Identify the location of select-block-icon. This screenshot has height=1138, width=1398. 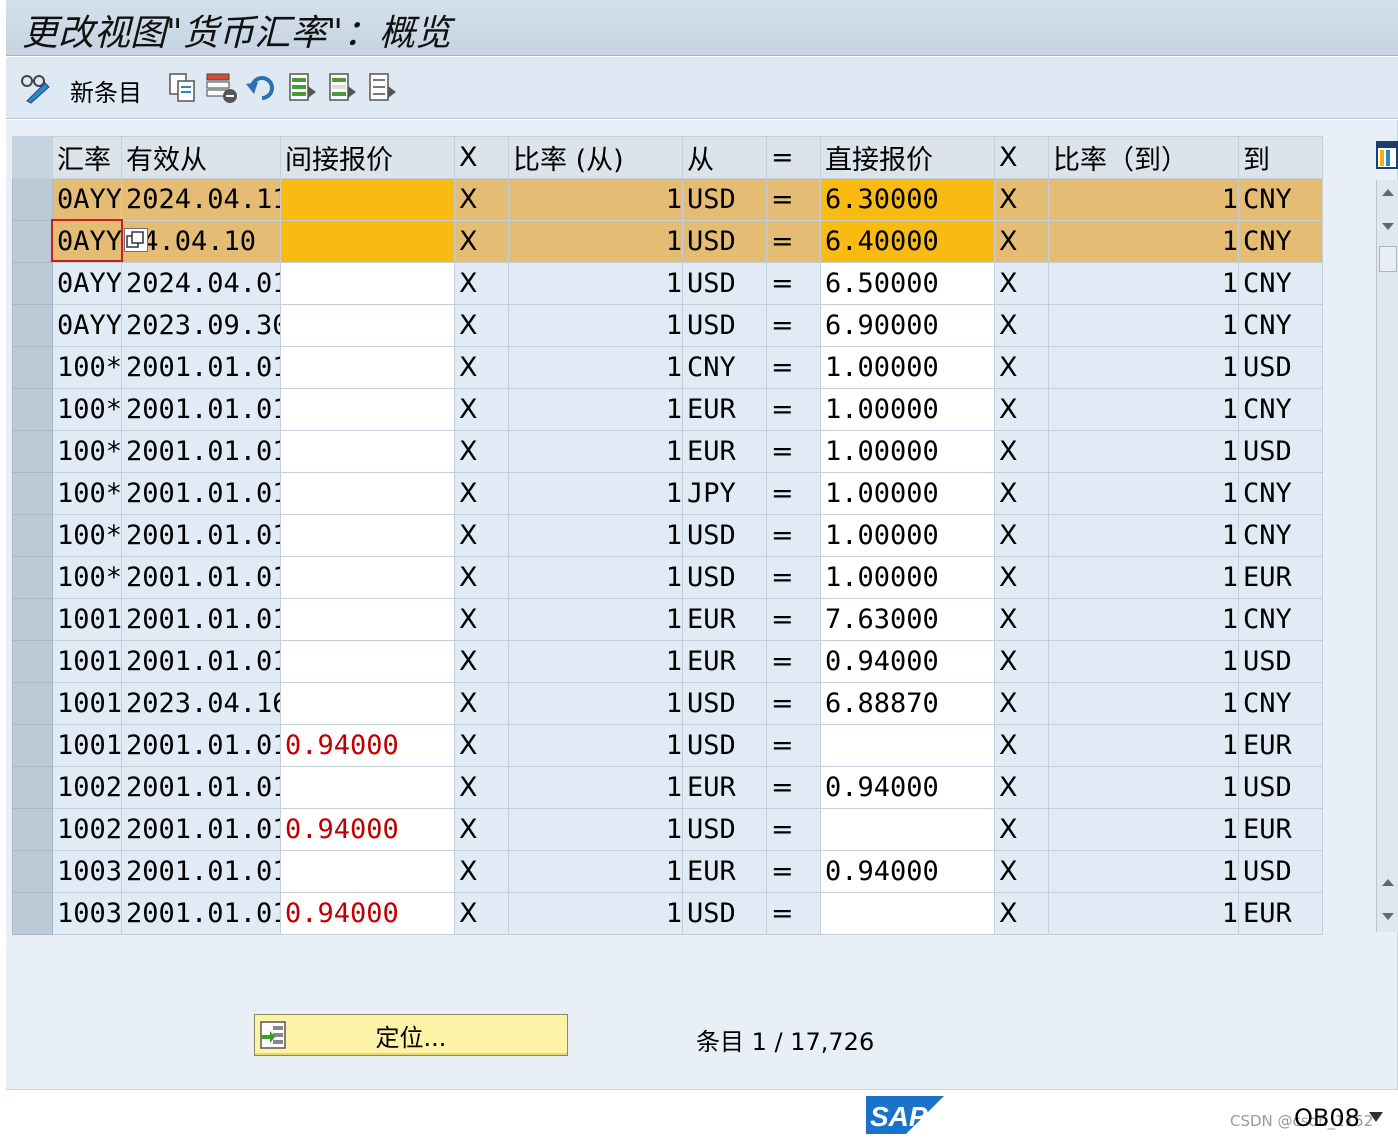
(343, 88).